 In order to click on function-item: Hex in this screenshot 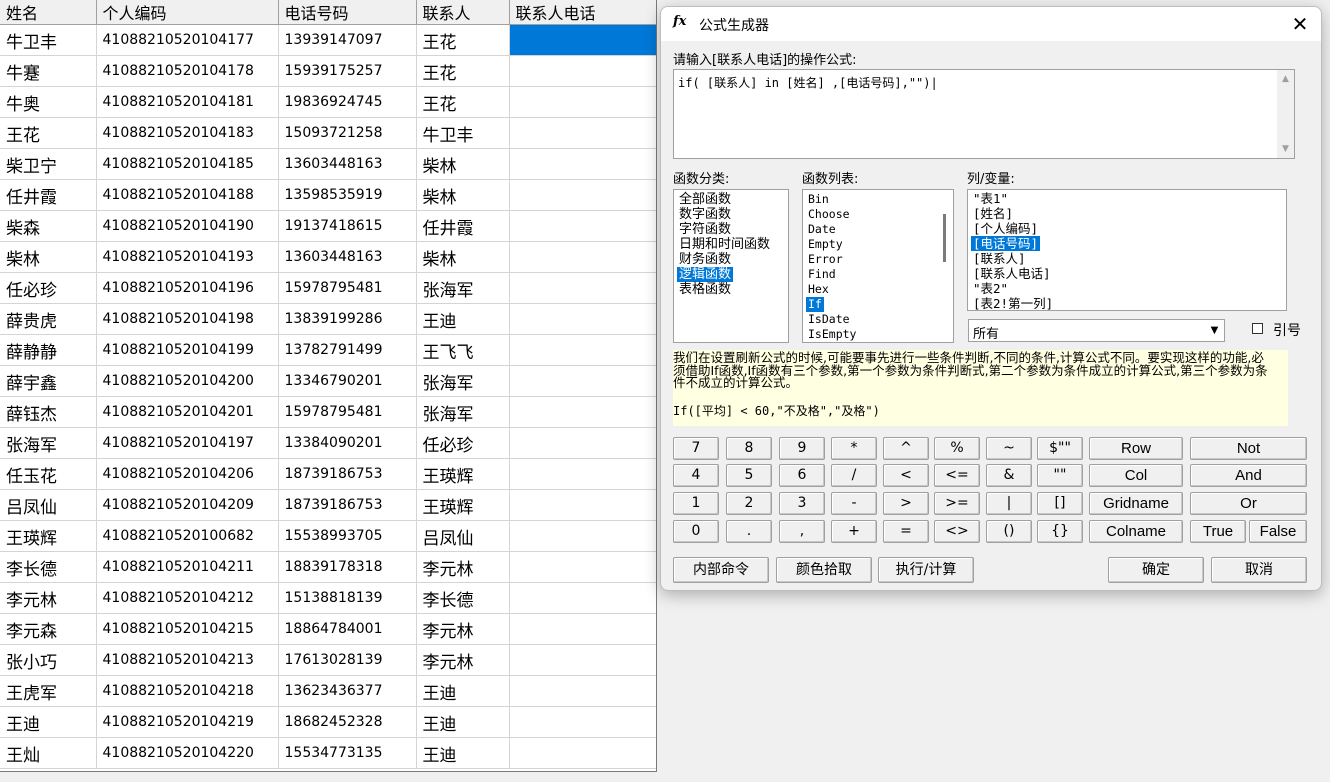, I will do `click(818, 289)`.